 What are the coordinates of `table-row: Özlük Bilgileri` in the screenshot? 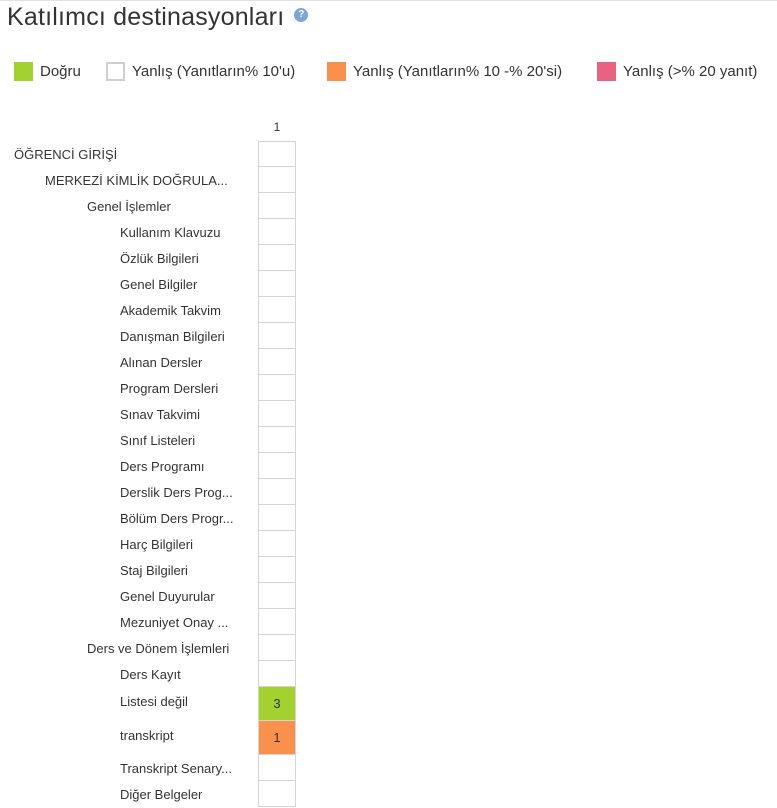 It's located at (388, 258).